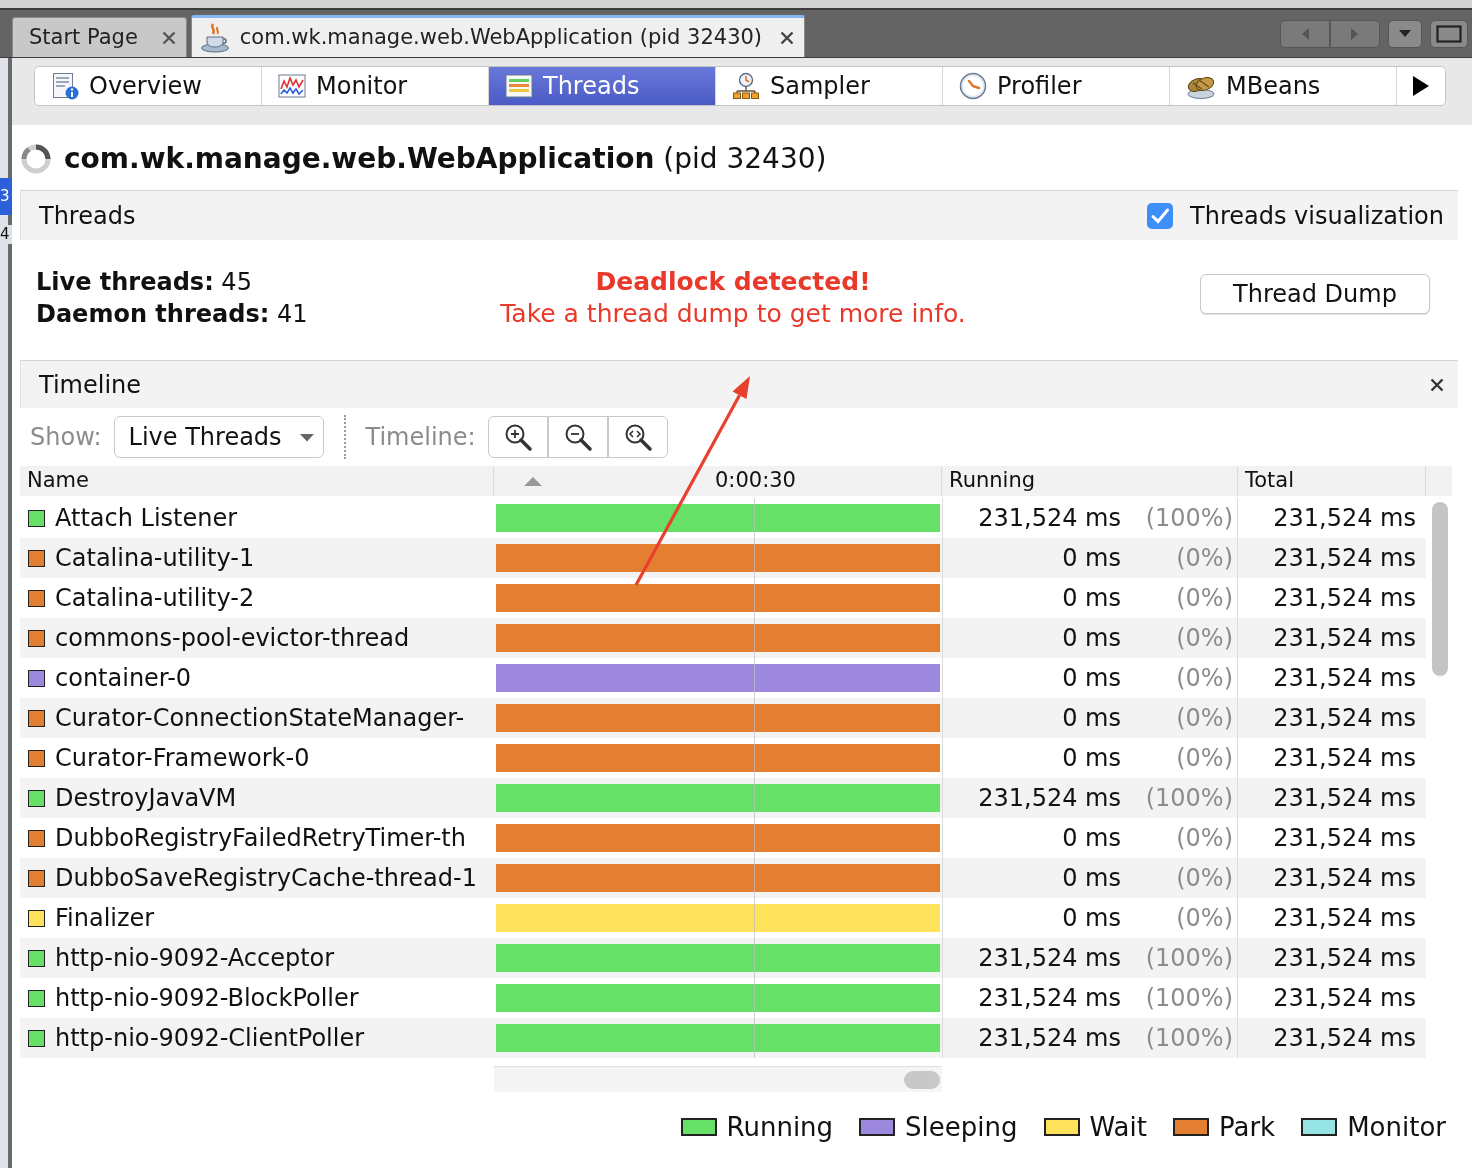 This screenshot has width=1472, height=1168. What do you see at coordinates (232, 638) in the screenshot?
I see `thread-name: commons-pool-evictor-thread` at bounding box center [232, 638].